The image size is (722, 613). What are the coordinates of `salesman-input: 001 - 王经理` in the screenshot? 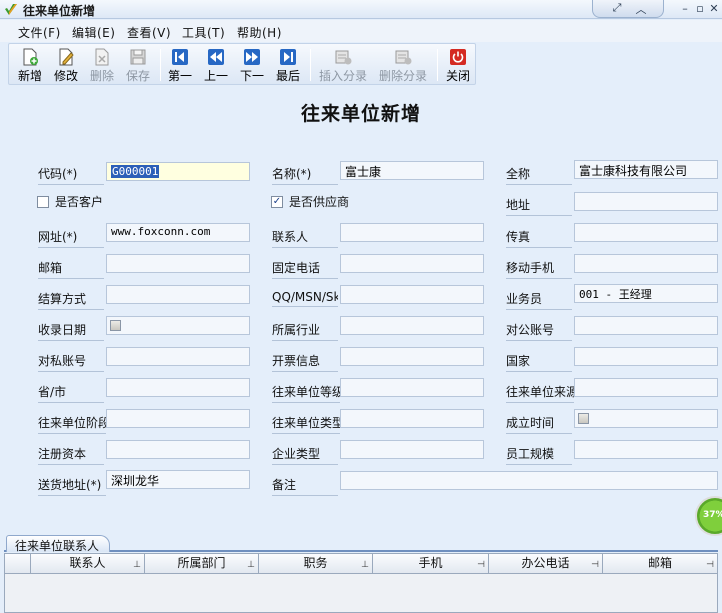 It's located at (646, 293).